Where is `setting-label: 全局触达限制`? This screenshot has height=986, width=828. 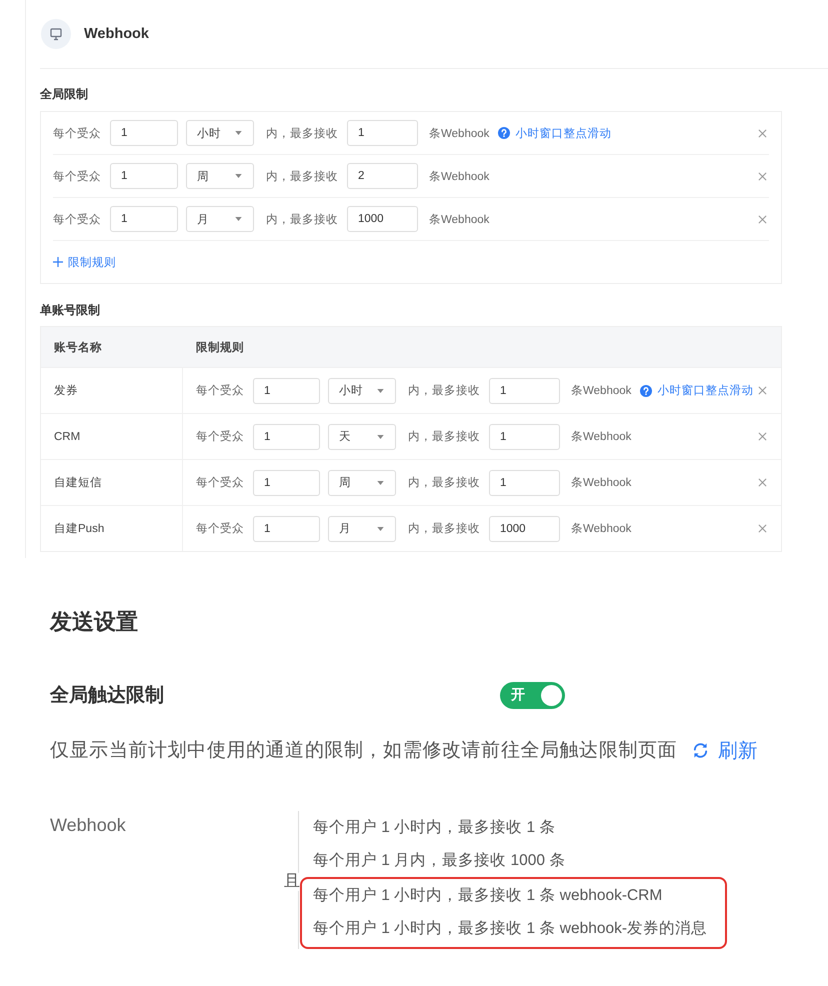
setting-label: 全局触达限制 is located at coordinates (107, 696).